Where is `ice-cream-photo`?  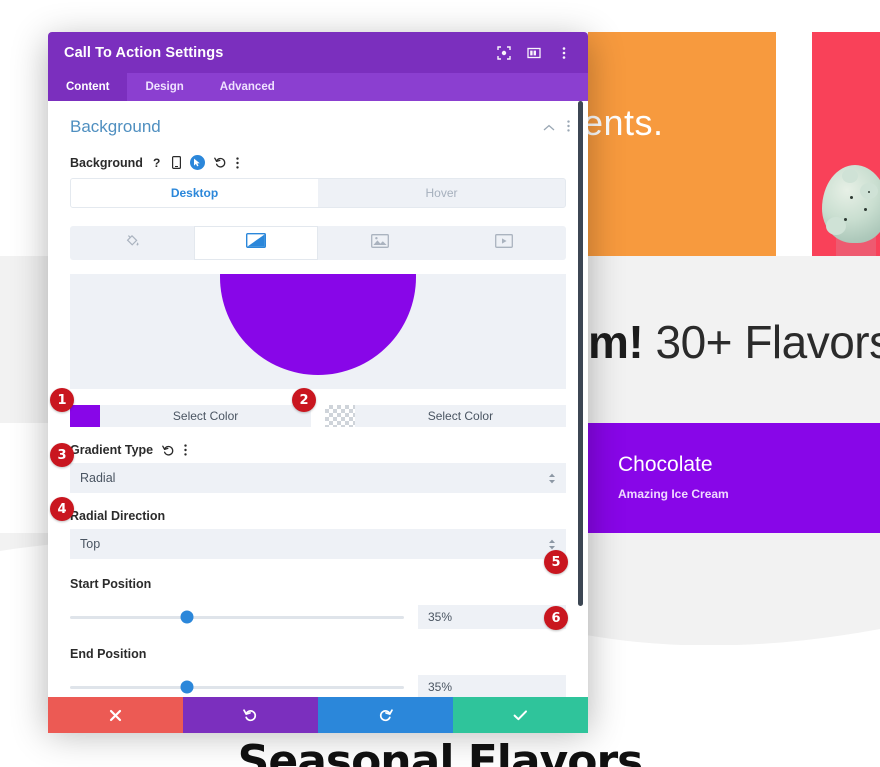 ice-cream-photo is located at coordinates (848, 200).